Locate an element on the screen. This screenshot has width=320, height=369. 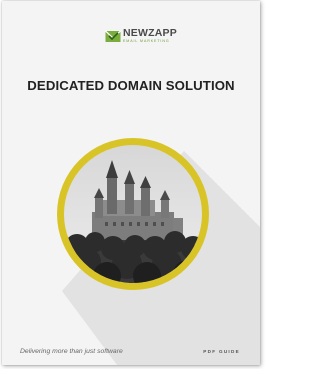
doc-type-label: PDF GUIDE is located at coordinates (221, 351).